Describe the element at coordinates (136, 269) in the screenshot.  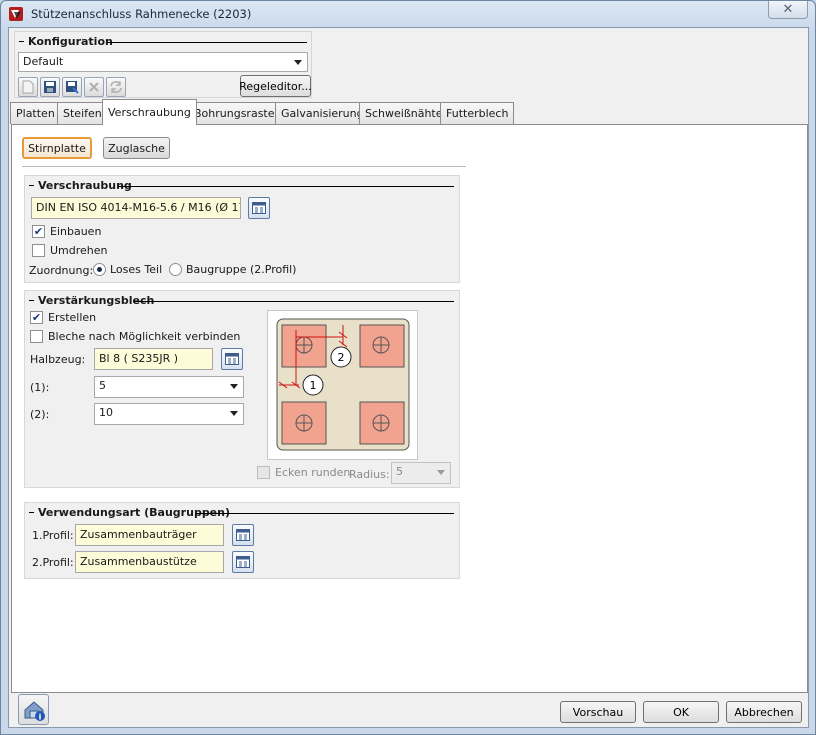
I see `radio-label: Loses Teil` at that location.